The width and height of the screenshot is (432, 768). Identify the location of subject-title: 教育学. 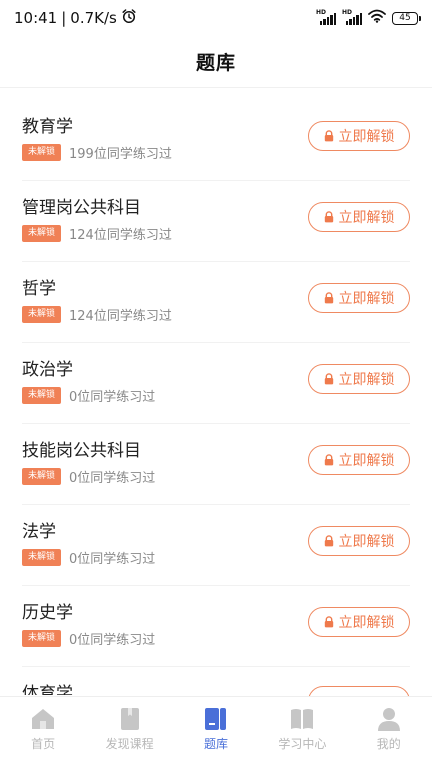
(47, 127).